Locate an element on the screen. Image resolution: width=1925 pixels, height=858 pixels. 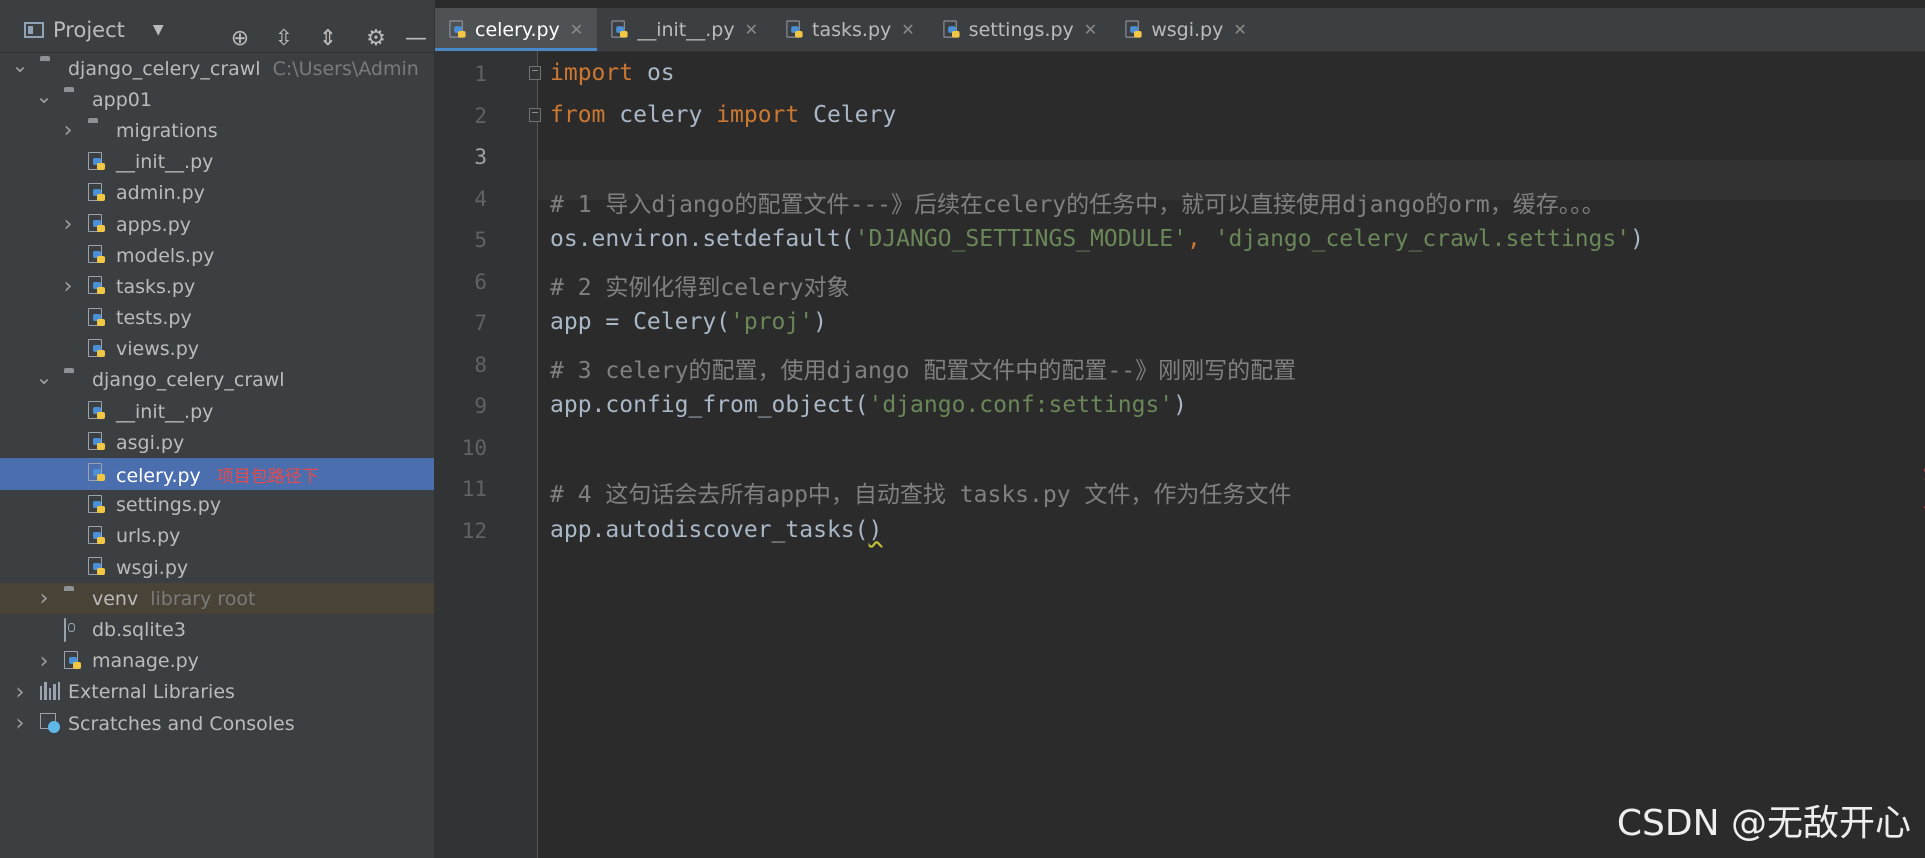
tree-item: › venv library root is located at coordinates (217, 599).